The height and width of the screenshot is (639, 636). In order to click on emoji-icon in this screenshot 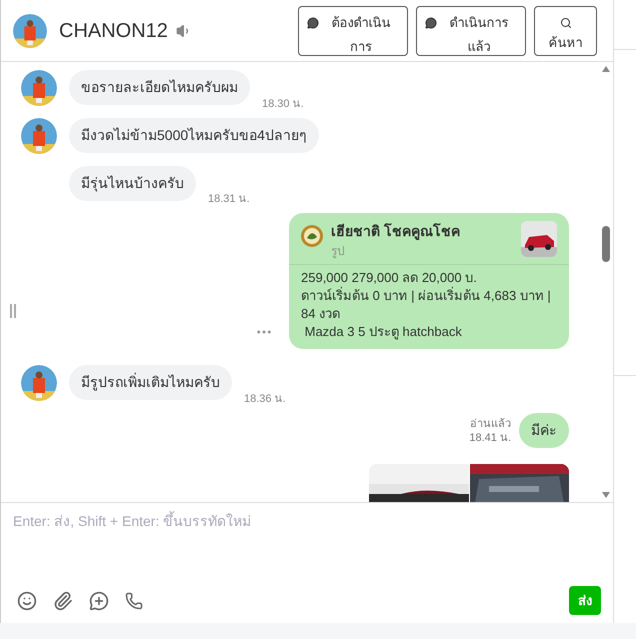, I will do `click(27, 600)`.